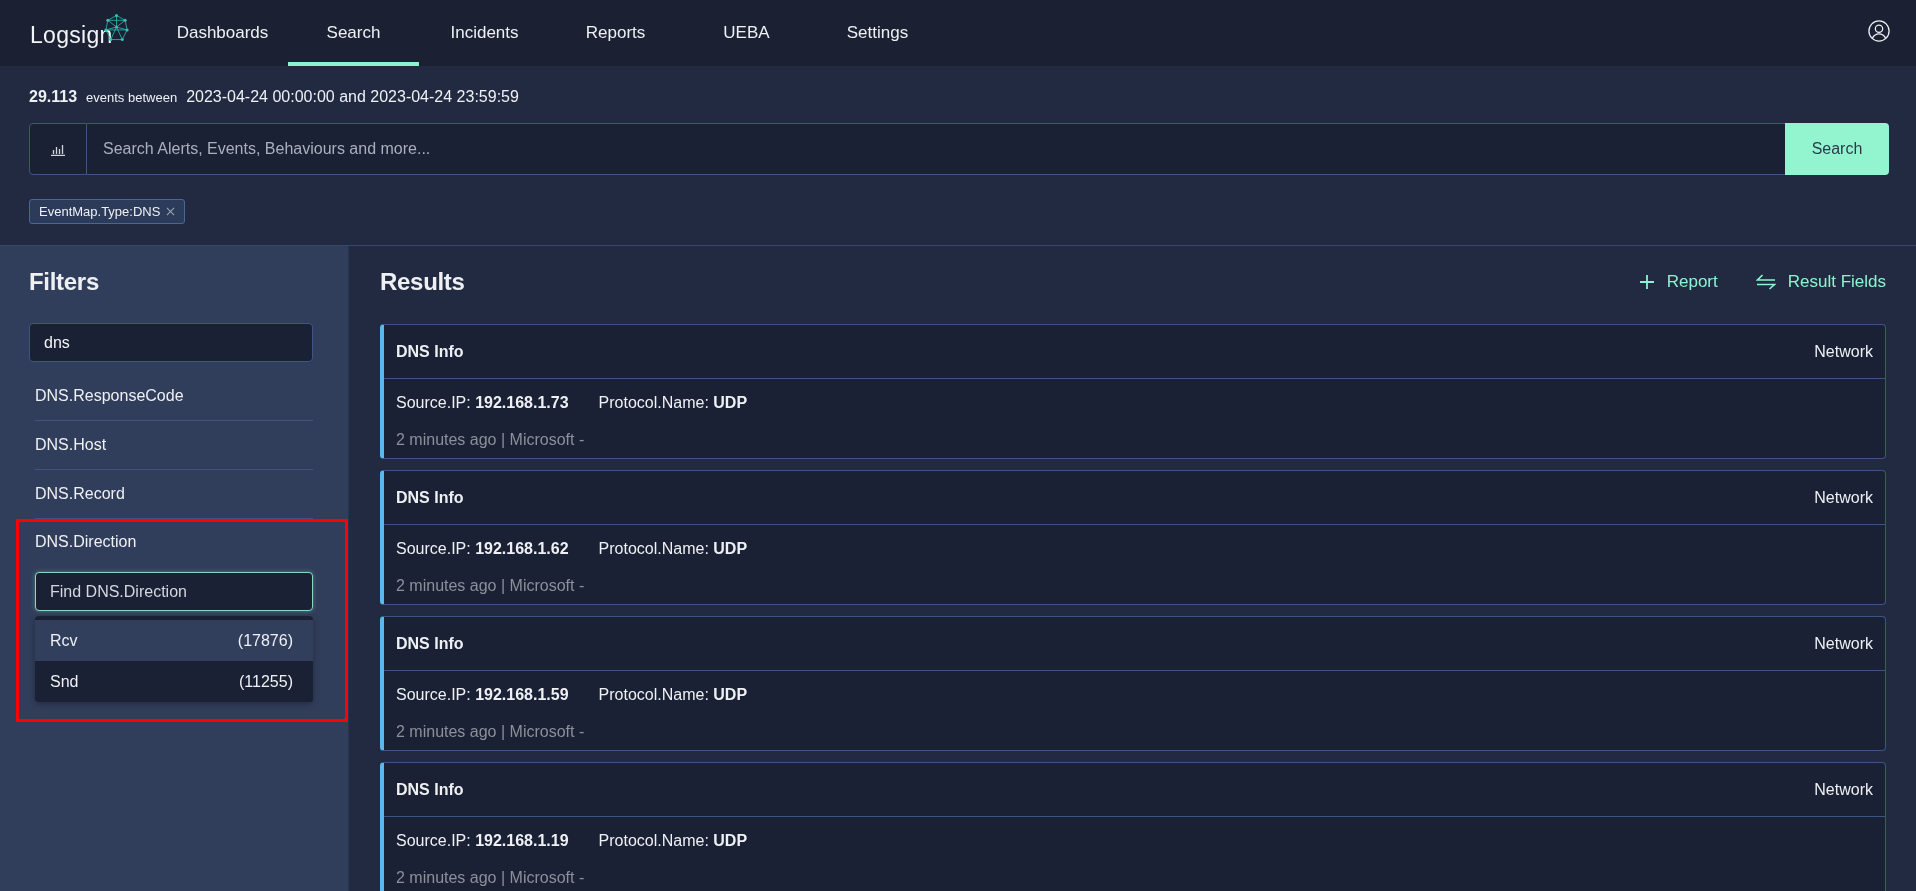  I want to click on plus-icon, so click(1646, 282).